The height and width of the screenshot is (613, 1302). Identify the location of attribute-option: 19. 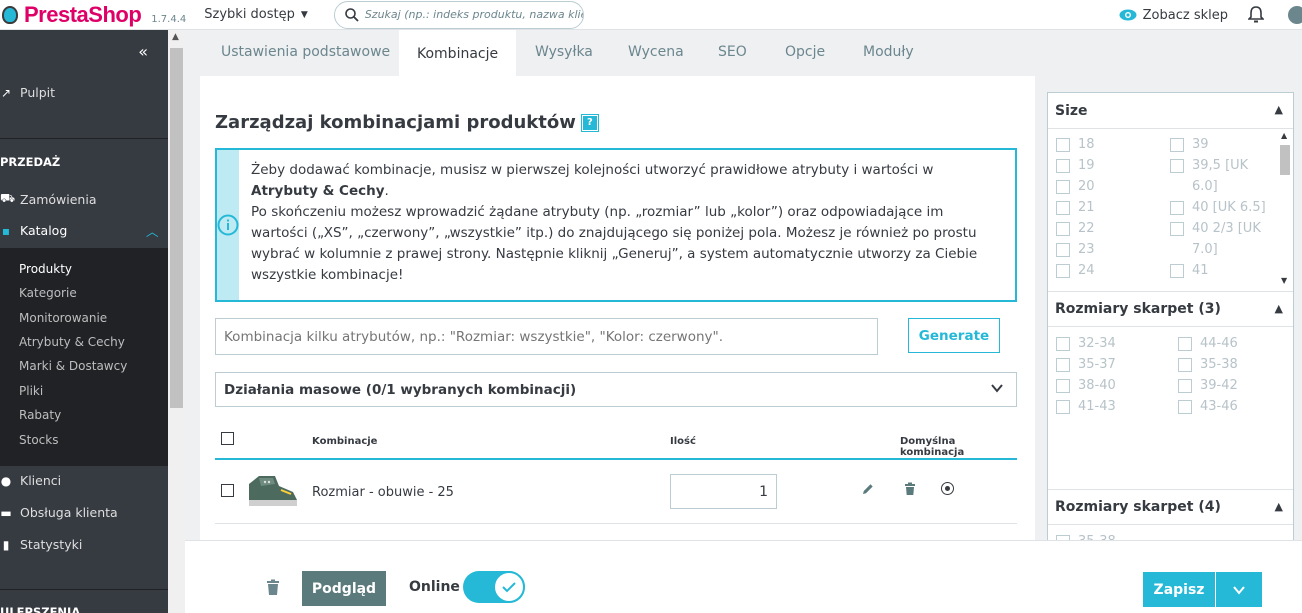
(1075, 165).